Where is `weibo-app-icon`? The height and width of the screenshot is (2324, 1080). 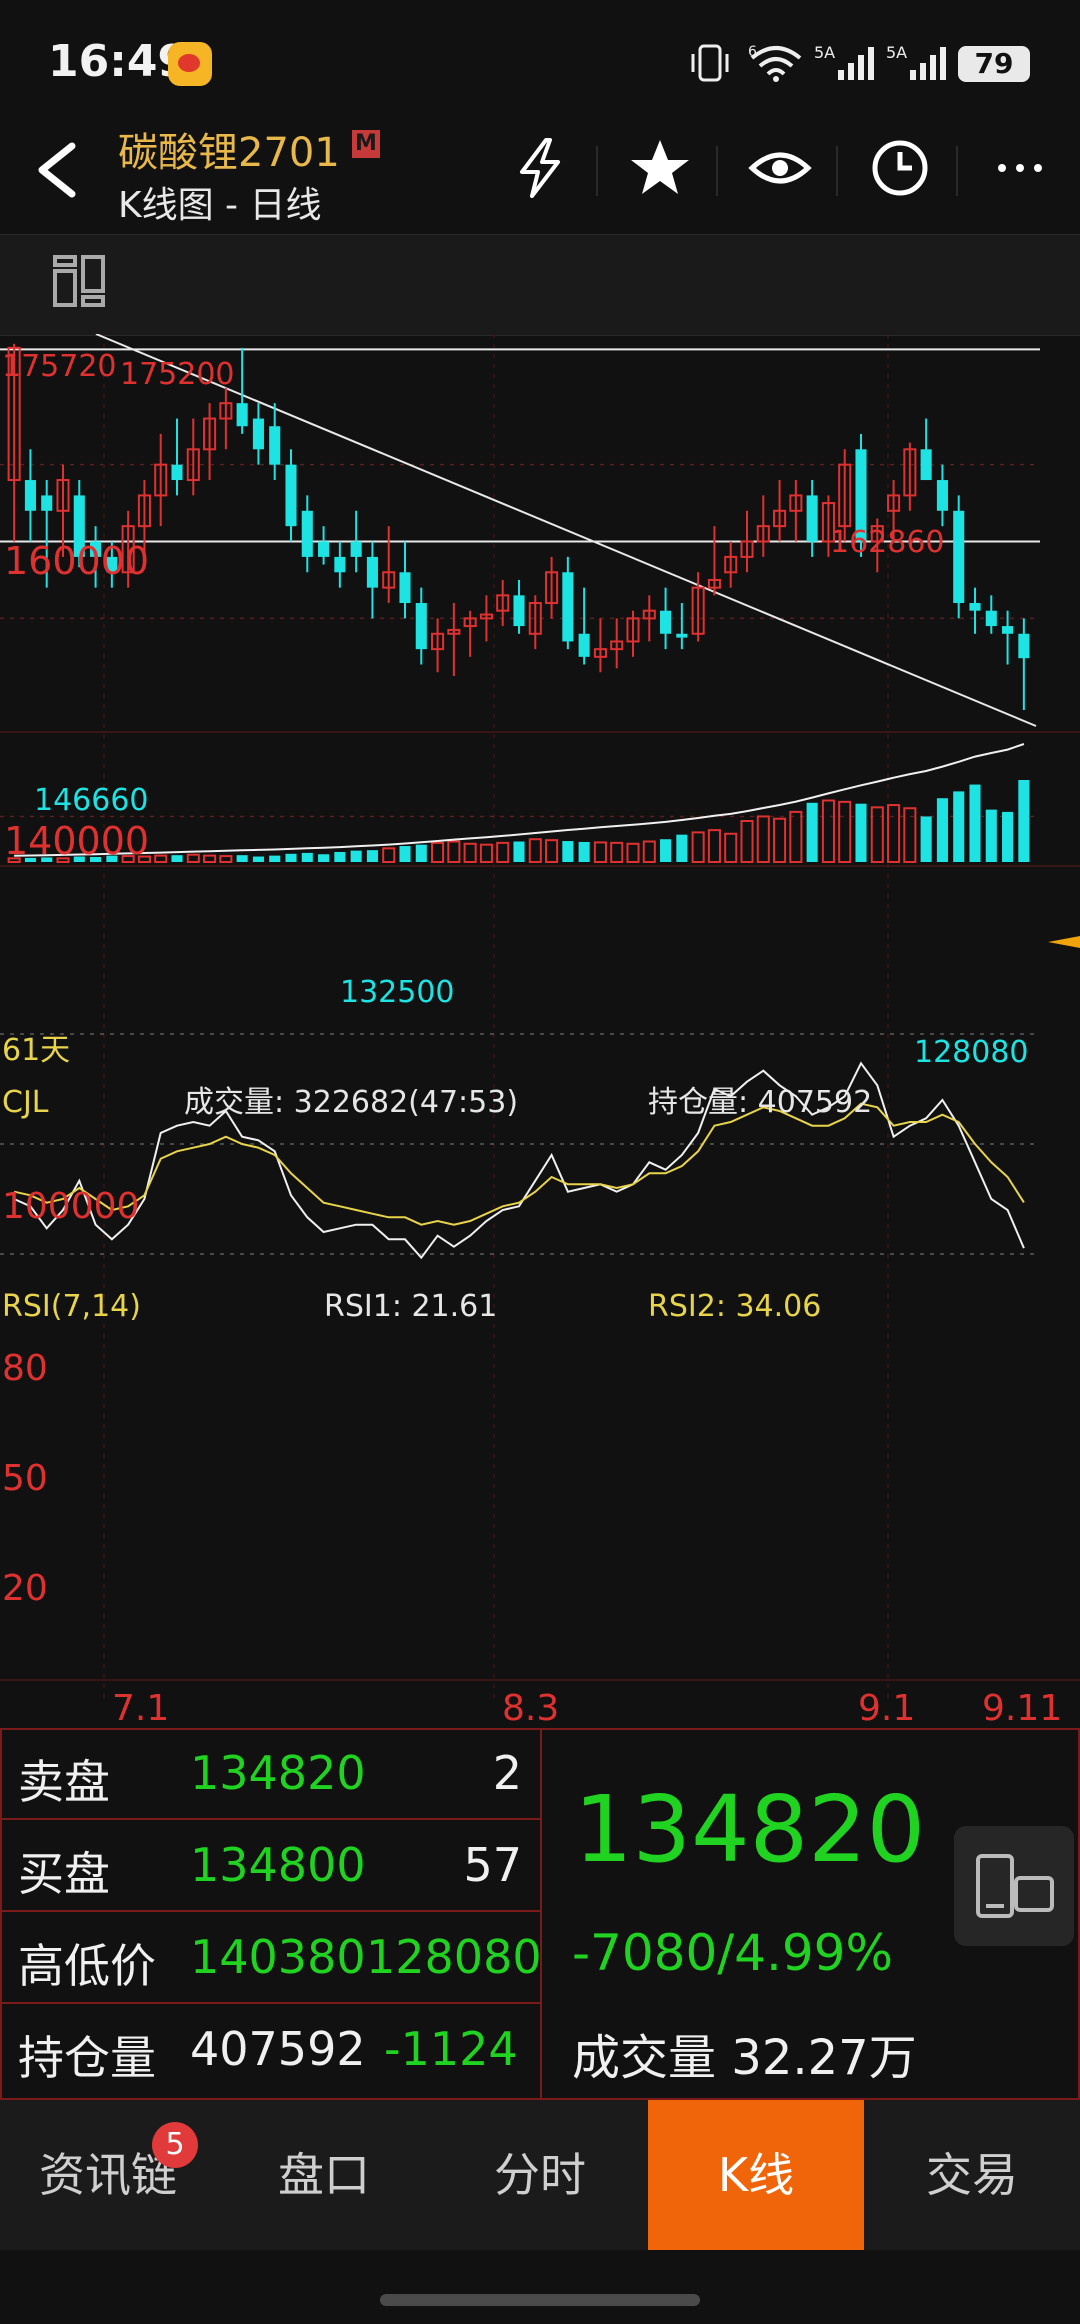
weibo-app-icon is located at coordinates (190, 64).